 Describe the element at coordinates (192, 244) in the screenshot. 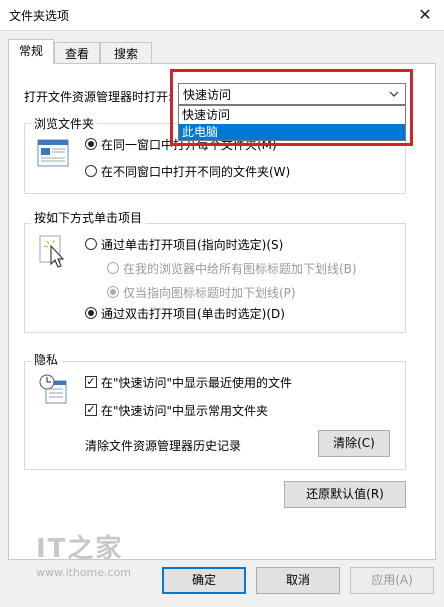

I see `radio-single-click-label: 通过单击打开项目(指向时选定)(S)` at that location.